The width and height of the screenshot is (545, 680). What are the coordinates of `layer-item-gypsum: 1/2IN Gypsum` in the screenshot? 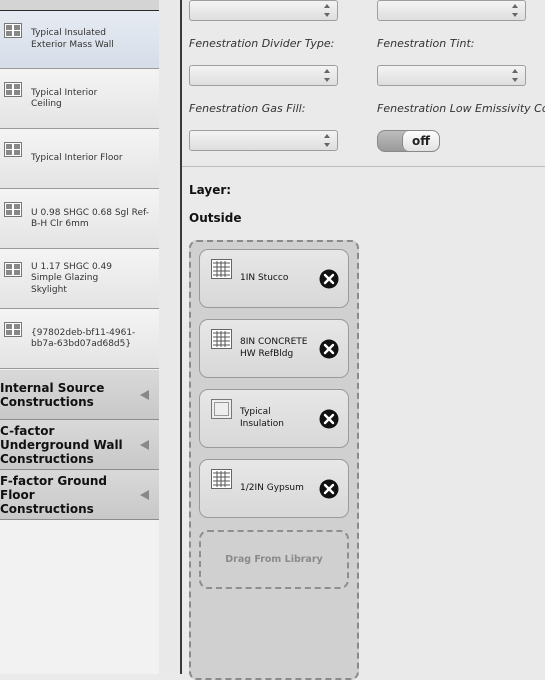 It's located at (274, 488).